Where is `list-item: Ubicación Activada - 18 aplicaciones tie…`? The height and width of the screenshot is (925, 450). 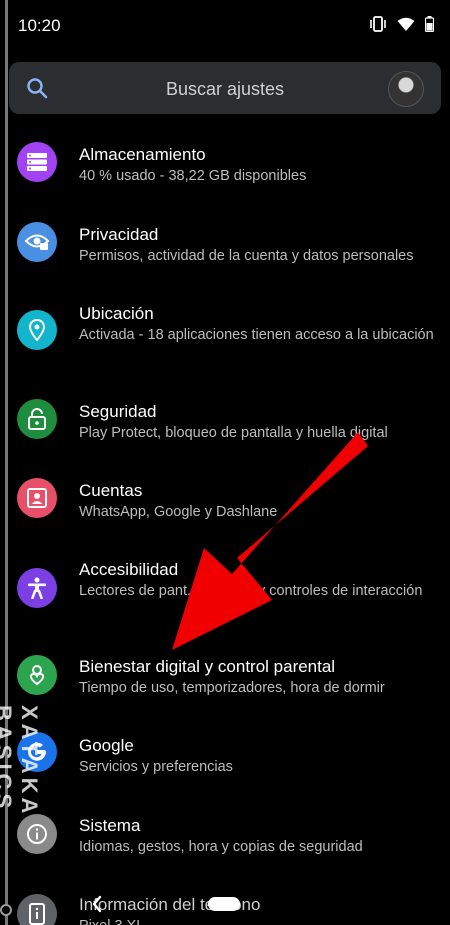 list-item: Ubicación Activada - 18 aplicaciones tie… is located at coordinates (225, 330).